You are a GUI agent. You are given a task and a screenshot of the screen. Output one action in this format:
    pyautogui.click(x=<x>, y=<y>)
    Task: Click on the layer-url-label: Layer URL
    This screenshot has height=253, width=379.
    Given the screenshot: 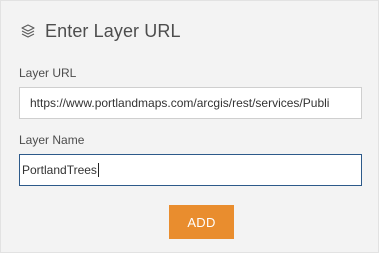 What is the action you would take?
    pyautogui.click(x=48, y=73)
    